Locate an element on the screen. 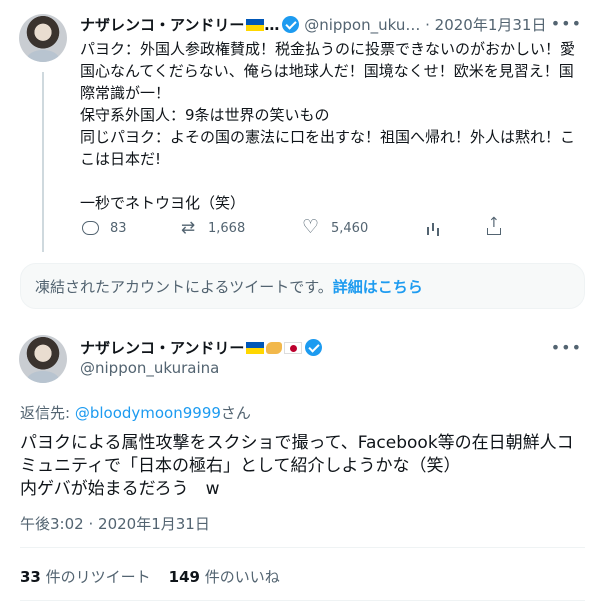  bar-chart-icon is located at coordinates (433, 228).